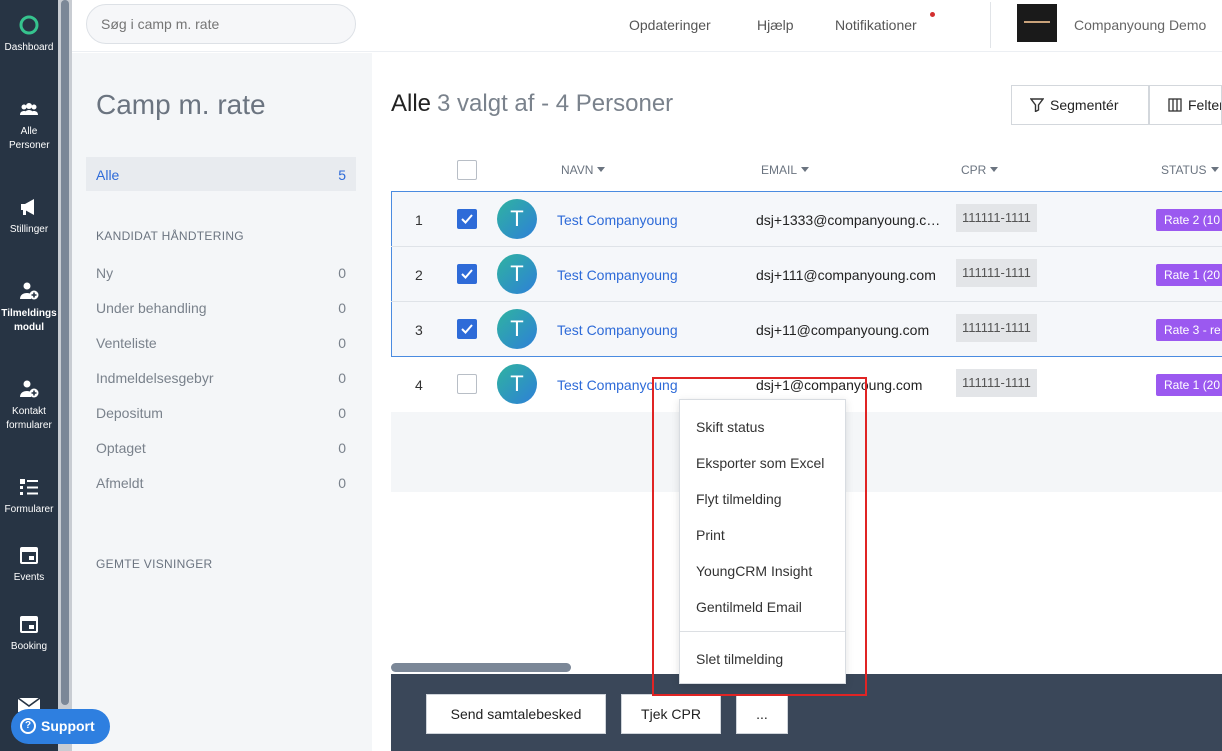 This screenshot has height=751, width=1222. Describe the element at coordinates (221, 413) in the screenshot. I see `filter-depositum: Depositum 0` at that location.